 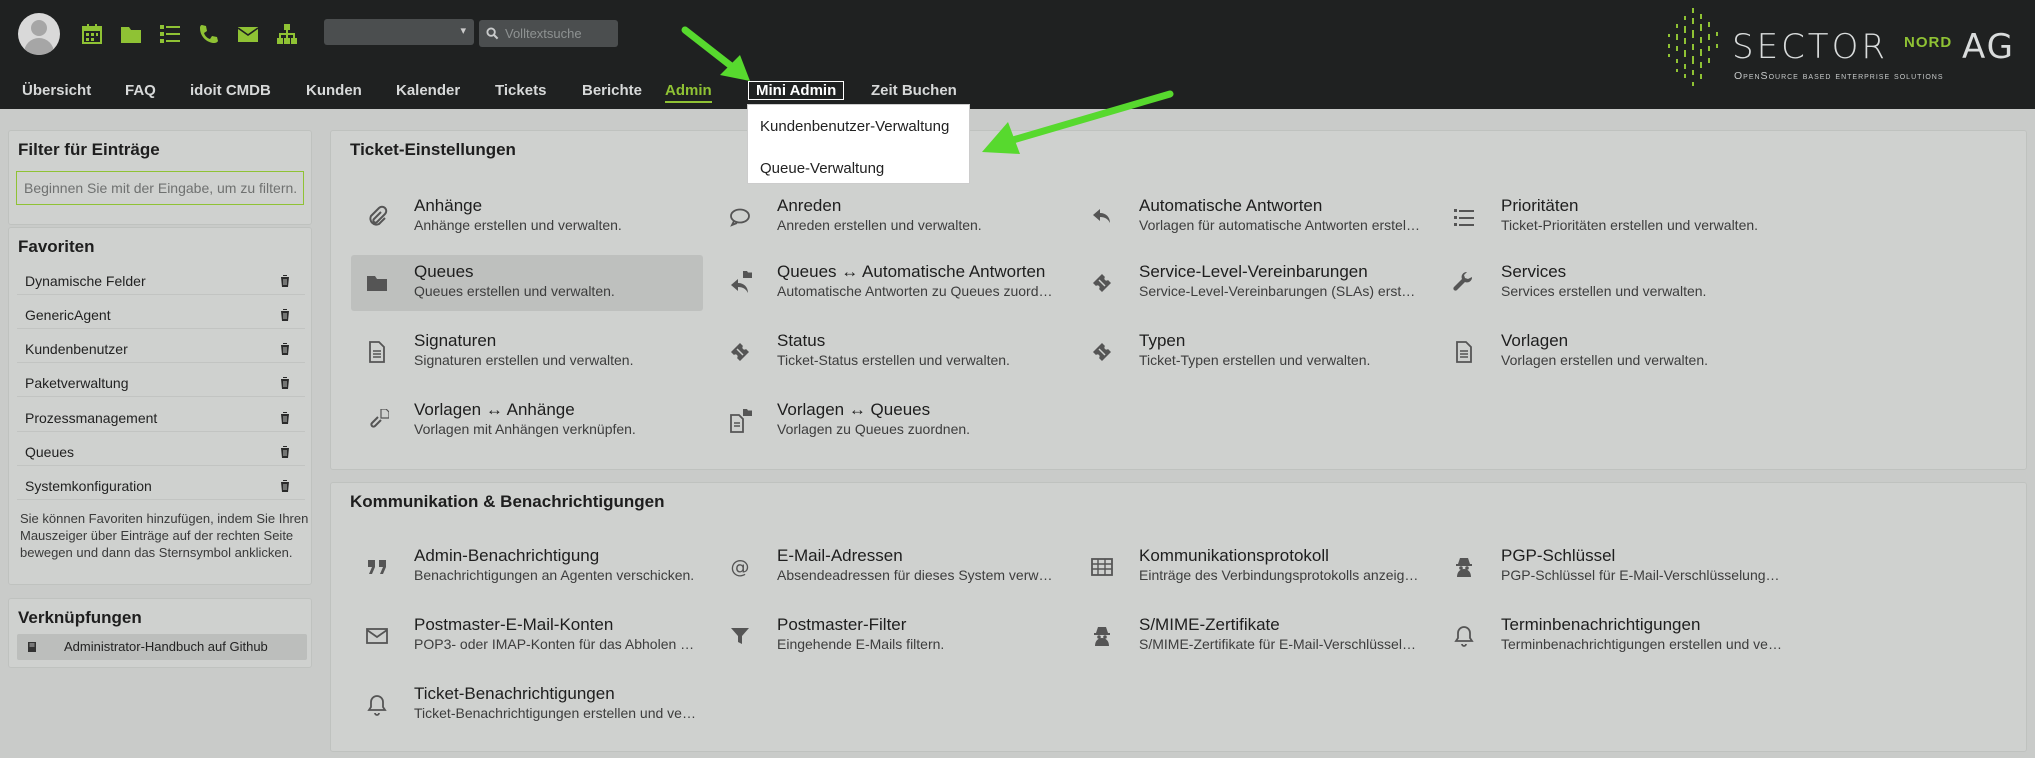 I want to click on logo-bars-graphic, so click(x=1693, y=47).